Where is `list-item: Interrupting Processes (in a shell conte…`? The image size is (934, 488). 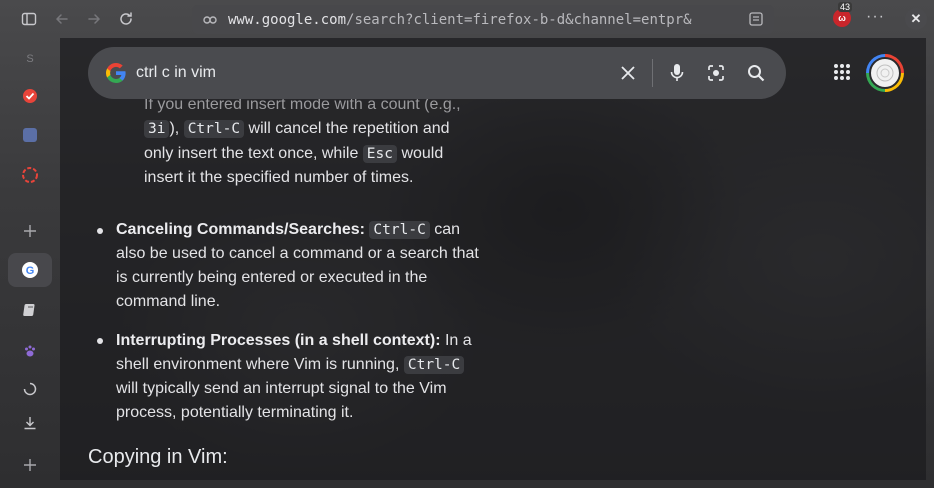 list-item: Interrupting Processes (in a shell conte… is located at coordinates (294, 340).